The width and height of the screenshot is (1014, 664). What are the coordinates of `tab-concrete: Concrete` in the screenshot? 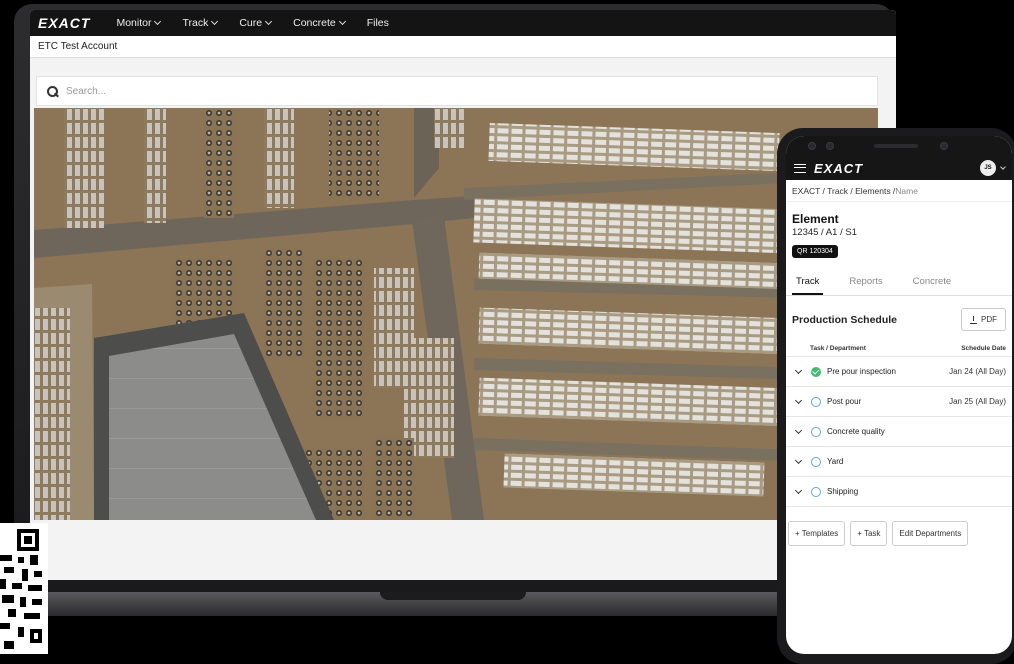 It's located at (932, 282).